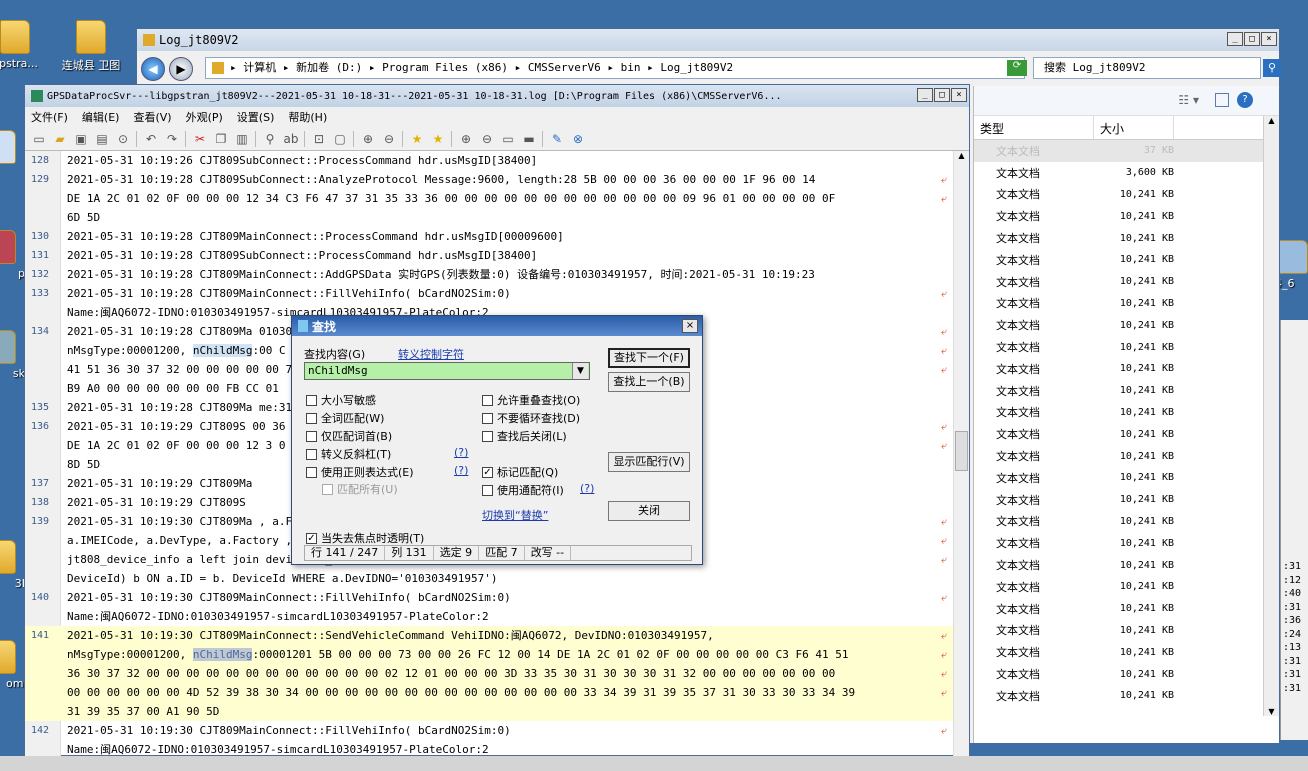  Describe the element at coordinates (1126, 173) in the screenshot. I see `file-row: 文本文档 3,600 KB` at that location.